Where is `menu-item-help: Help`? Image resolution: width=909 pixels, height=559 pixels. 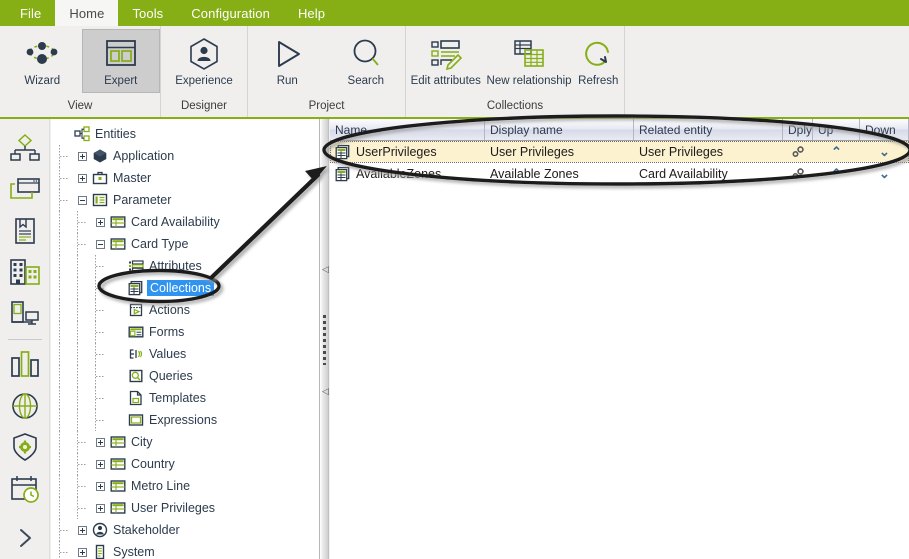
menu-item-help: Help is located at coordinates (311, 13).